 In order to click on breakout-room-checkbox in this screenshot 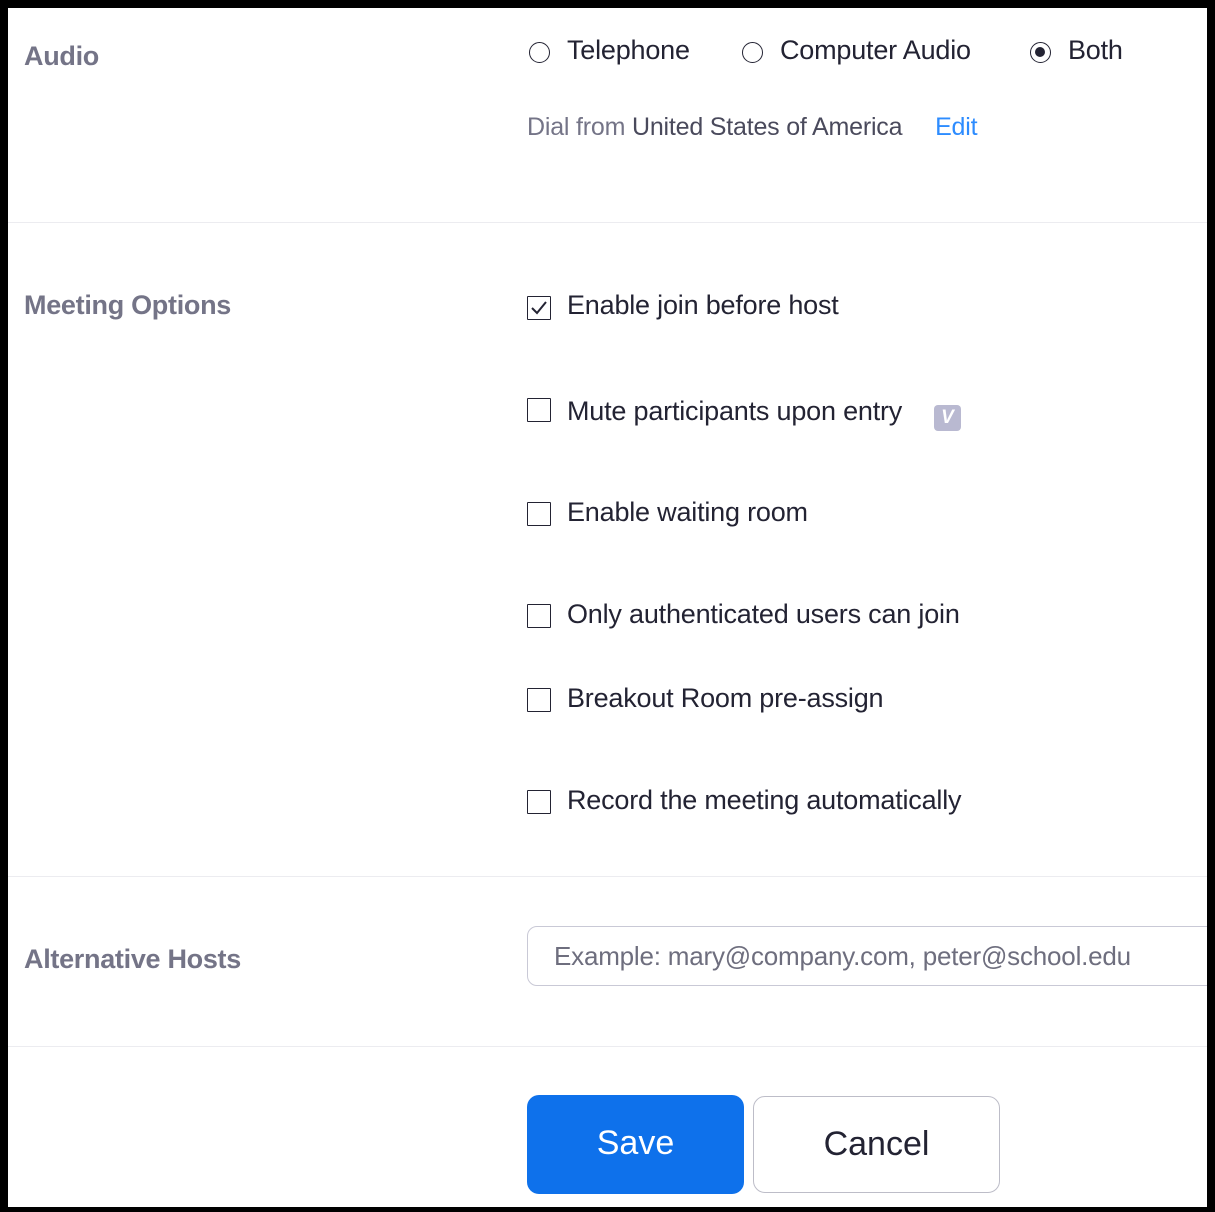, I will do `click(539, 700)`.